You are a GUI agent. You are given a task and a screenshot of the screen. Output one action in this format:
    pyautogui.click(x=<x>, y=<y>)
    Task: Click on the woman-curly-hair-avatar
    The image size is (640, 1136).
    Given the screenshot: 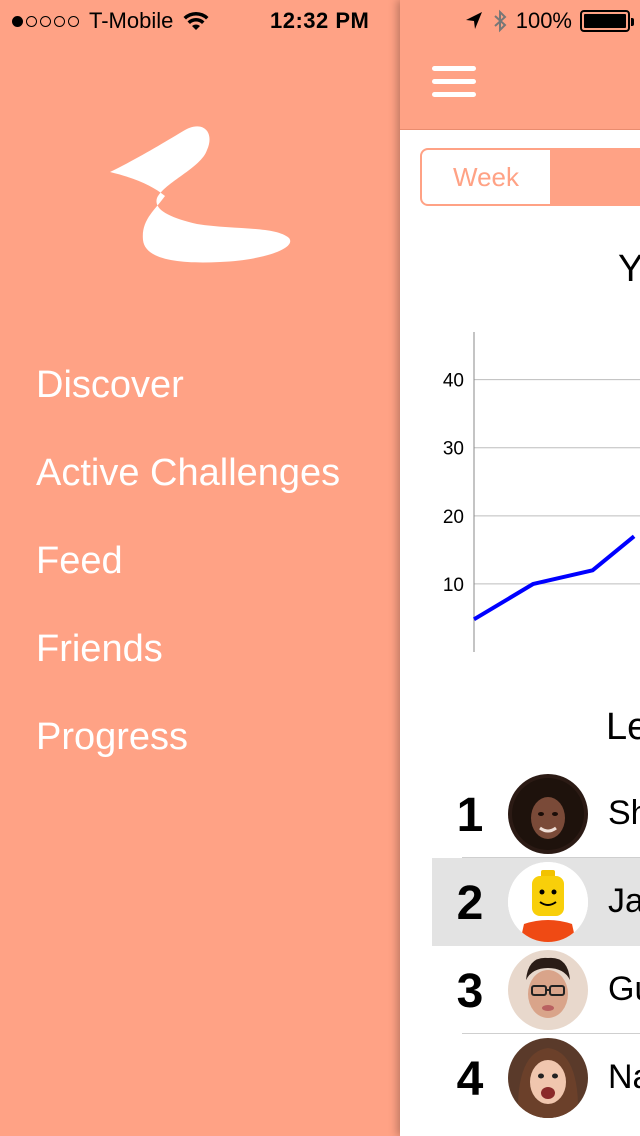 What is the action you would take?
    pyautogui.click(x=548, y=814)
    